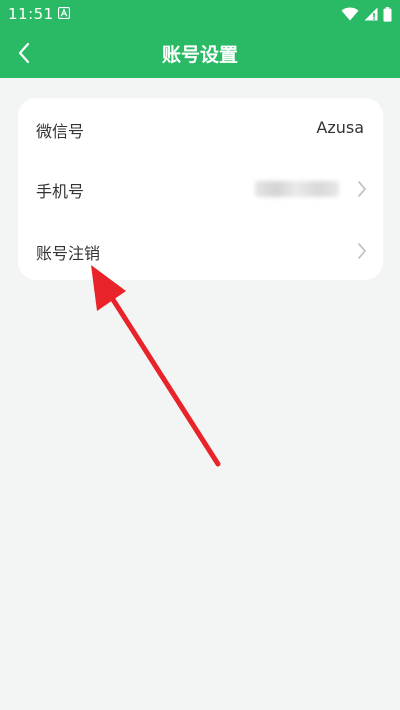 This screenshot has width=400, height=710. What do you see at coordinates (165, 381) in the screenshot?
I see `arrow-shaft` at bounding box center [165, 381].